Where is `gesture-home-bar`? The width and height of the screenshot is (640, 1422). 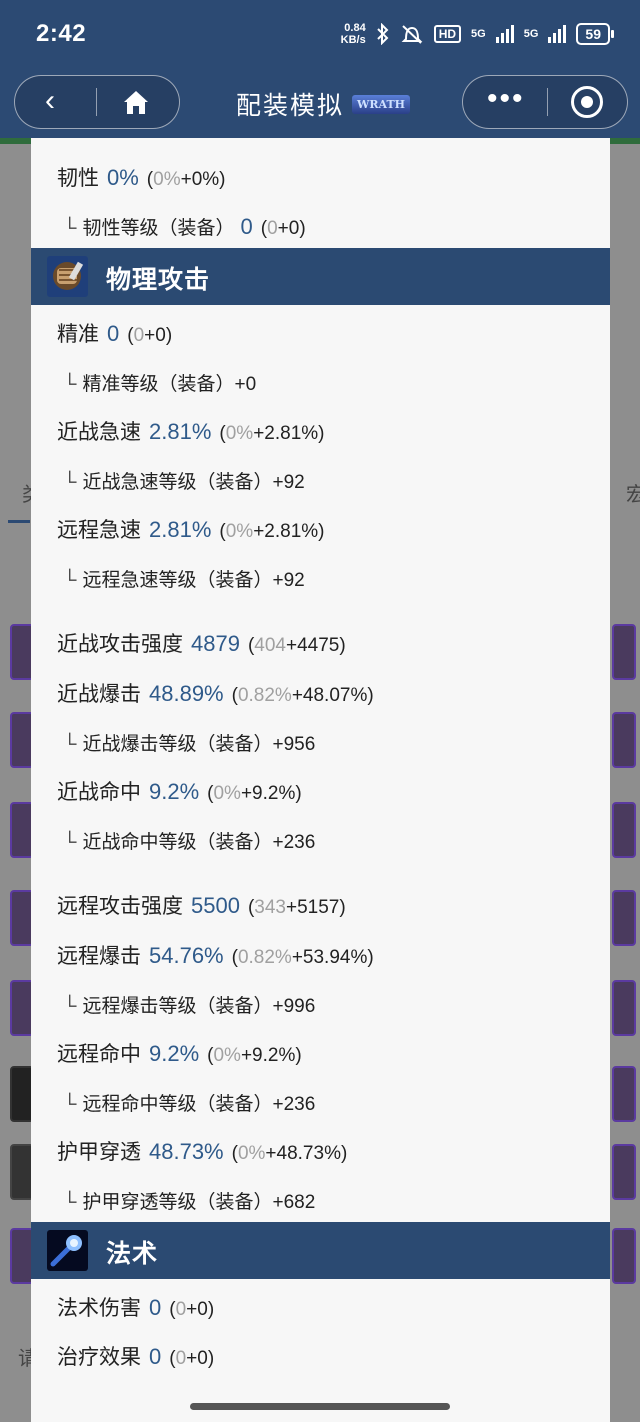
gesture-home-bar is located at coordinates (320, 1406).